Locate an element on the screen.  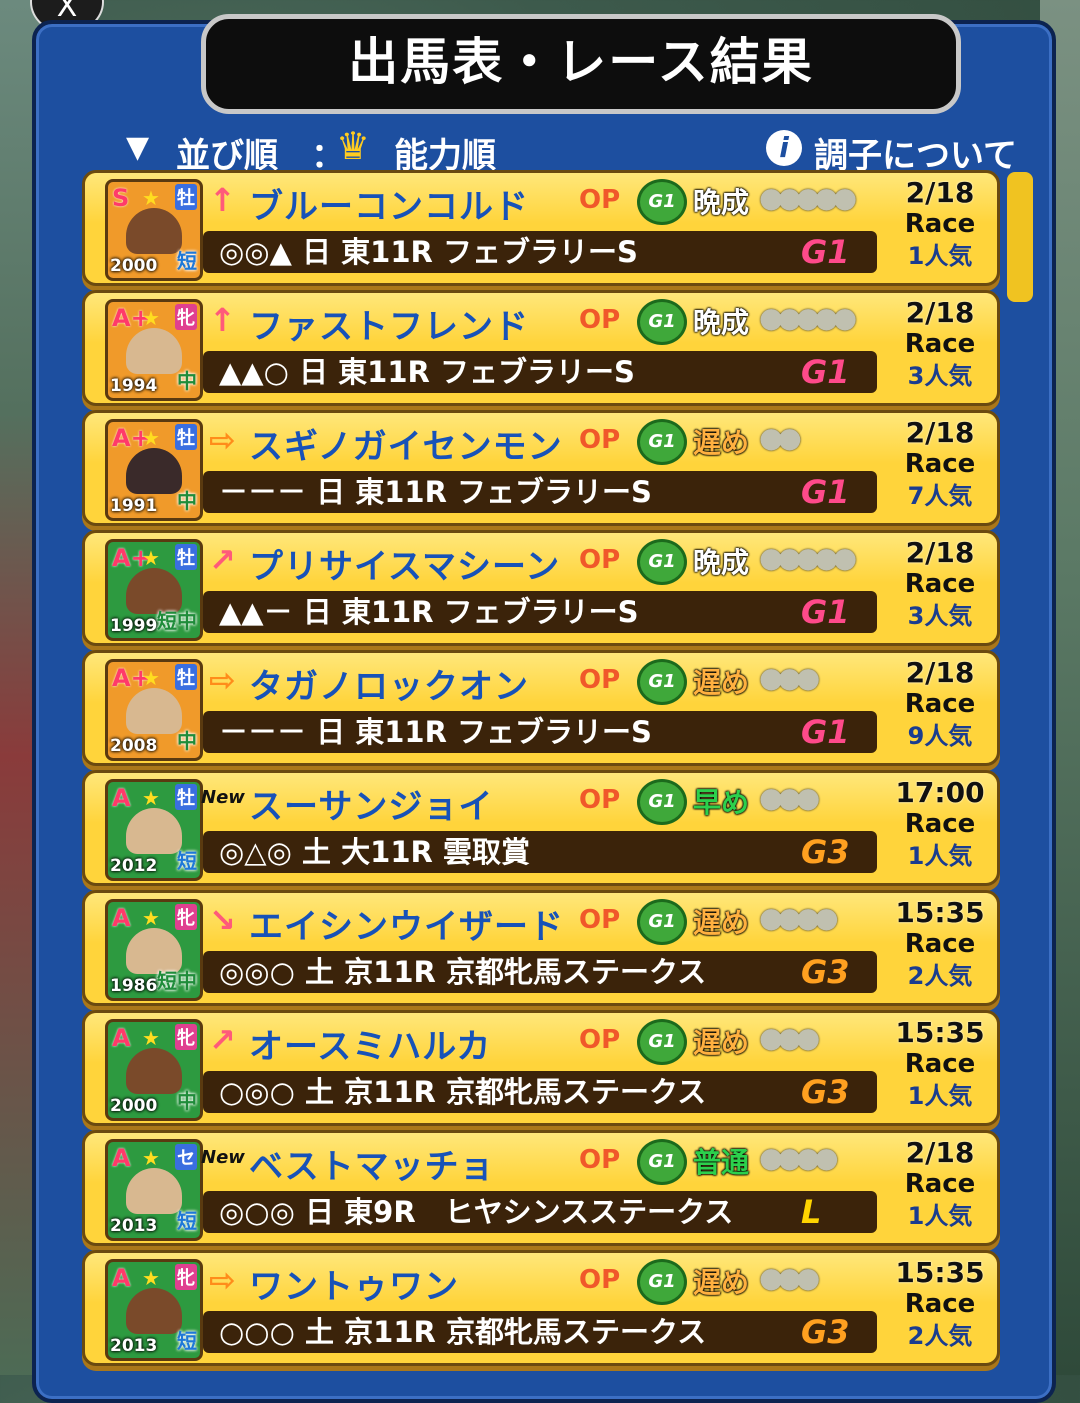
sex-badge: 牡 is located at coordinates (186, 197).